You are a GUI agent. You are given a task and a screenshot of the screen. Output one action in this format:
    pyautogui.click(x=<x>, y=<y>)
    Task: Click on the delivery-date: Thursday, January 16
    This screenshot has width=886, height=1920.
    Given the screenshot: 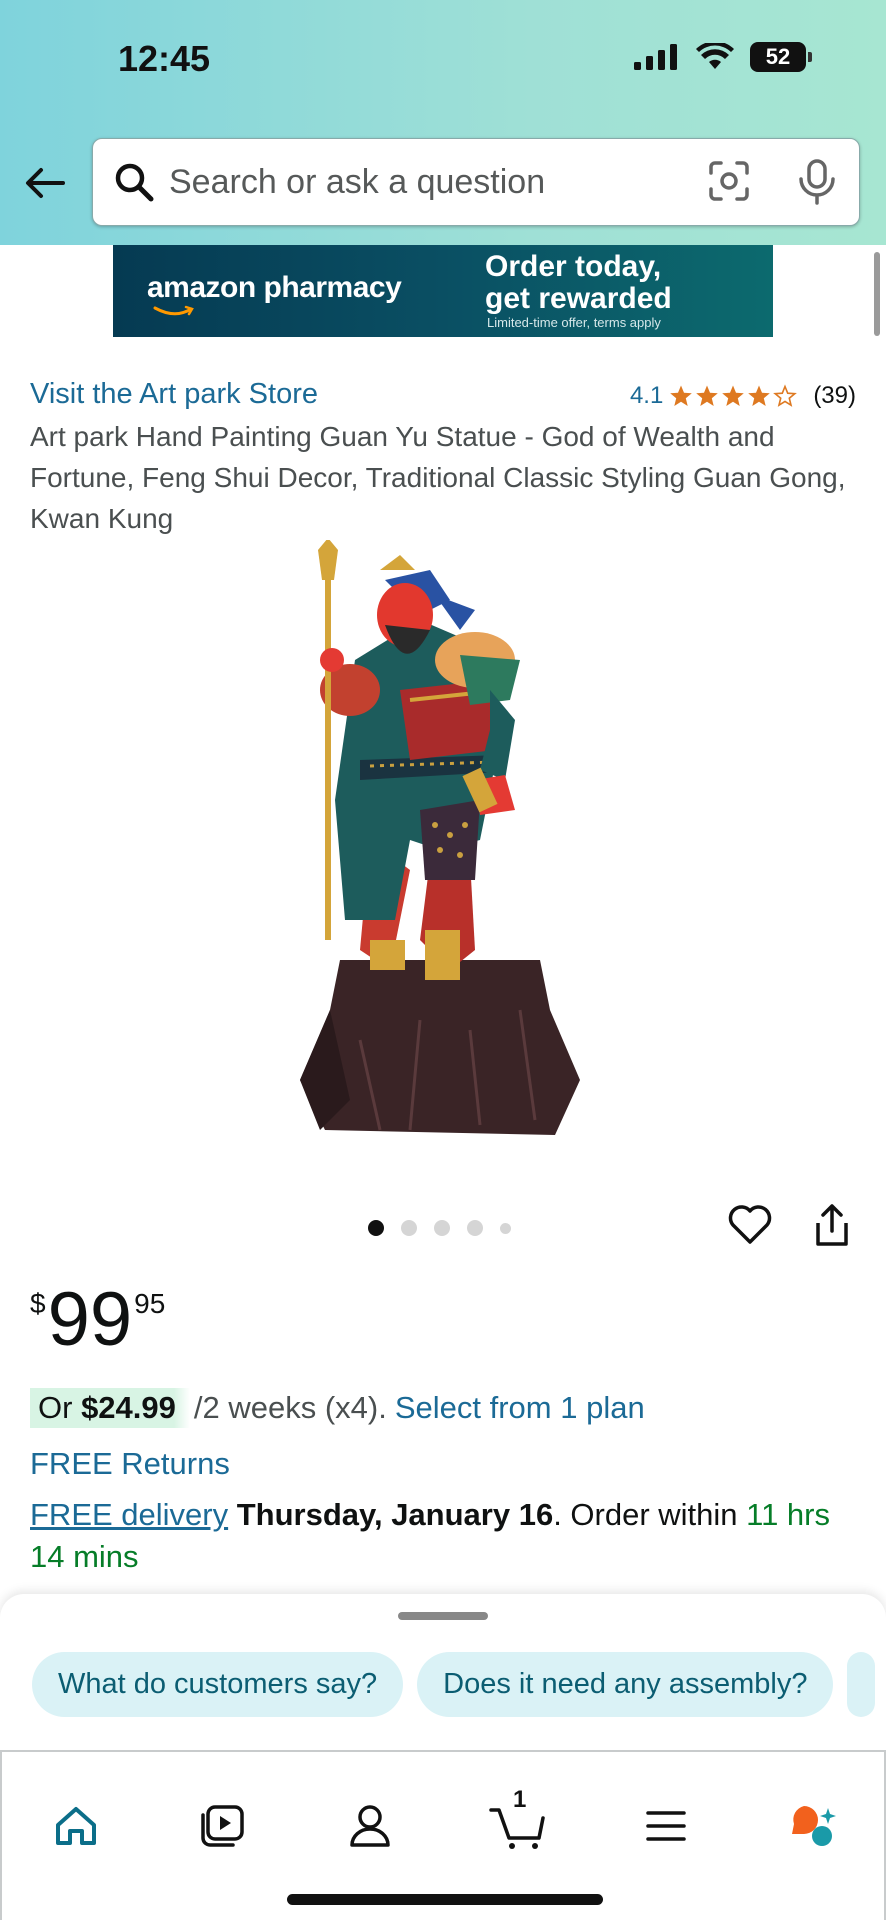 What is the action you would take?
    pyautogui.click(x=395, y=1514)
    